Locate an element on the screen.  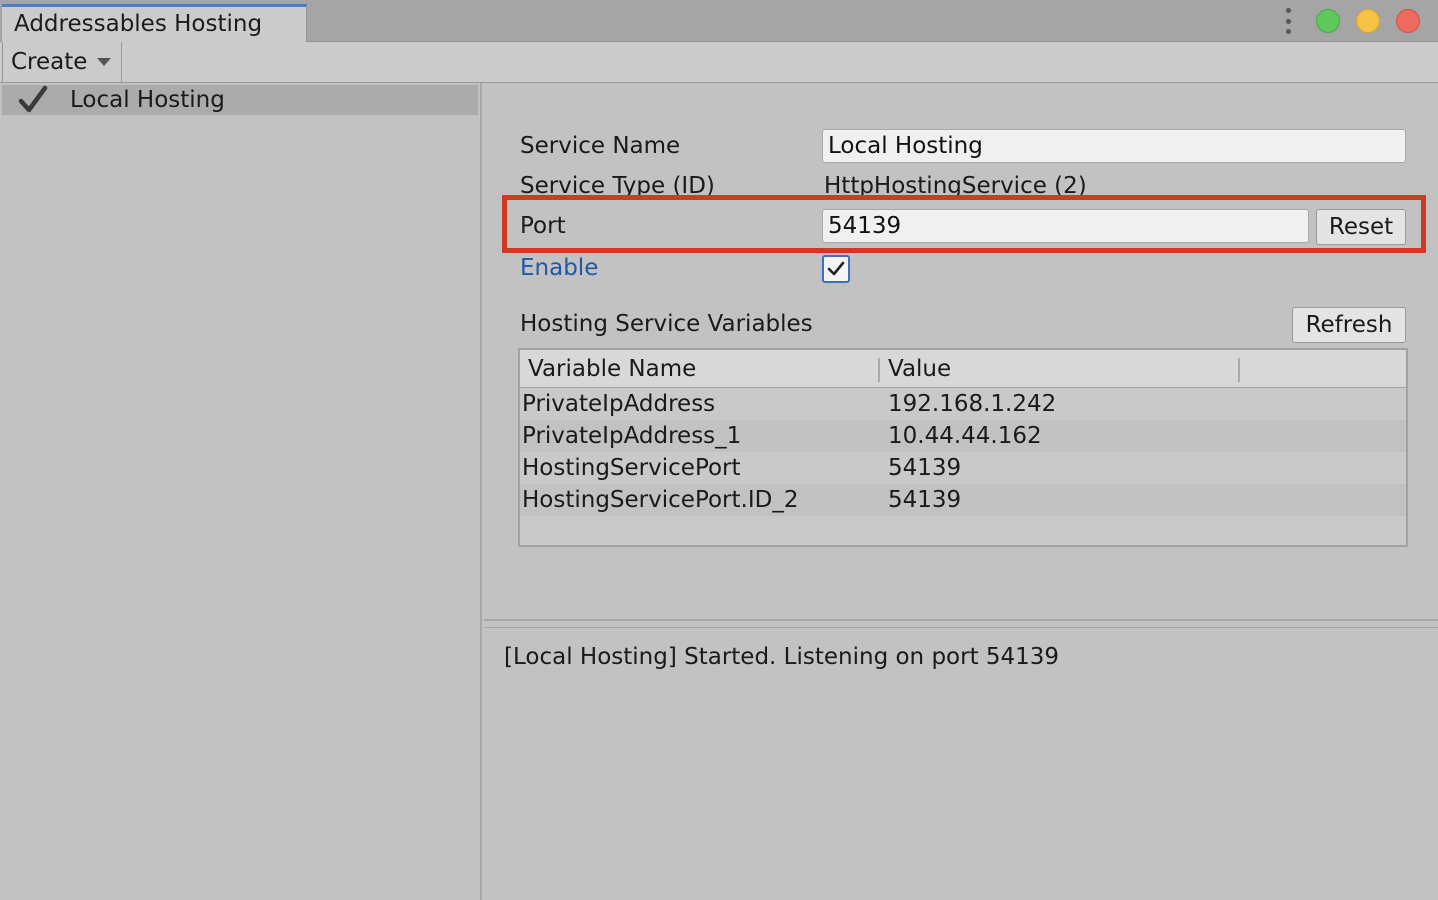
cell-value: 192.168.1.242 is located at coordinates (972, 404).